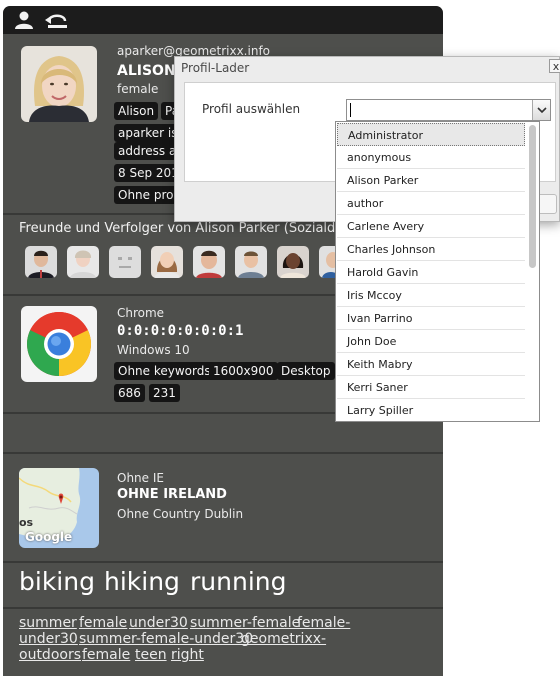  I want to click on segment-link: outdoors, so click(50, 655).